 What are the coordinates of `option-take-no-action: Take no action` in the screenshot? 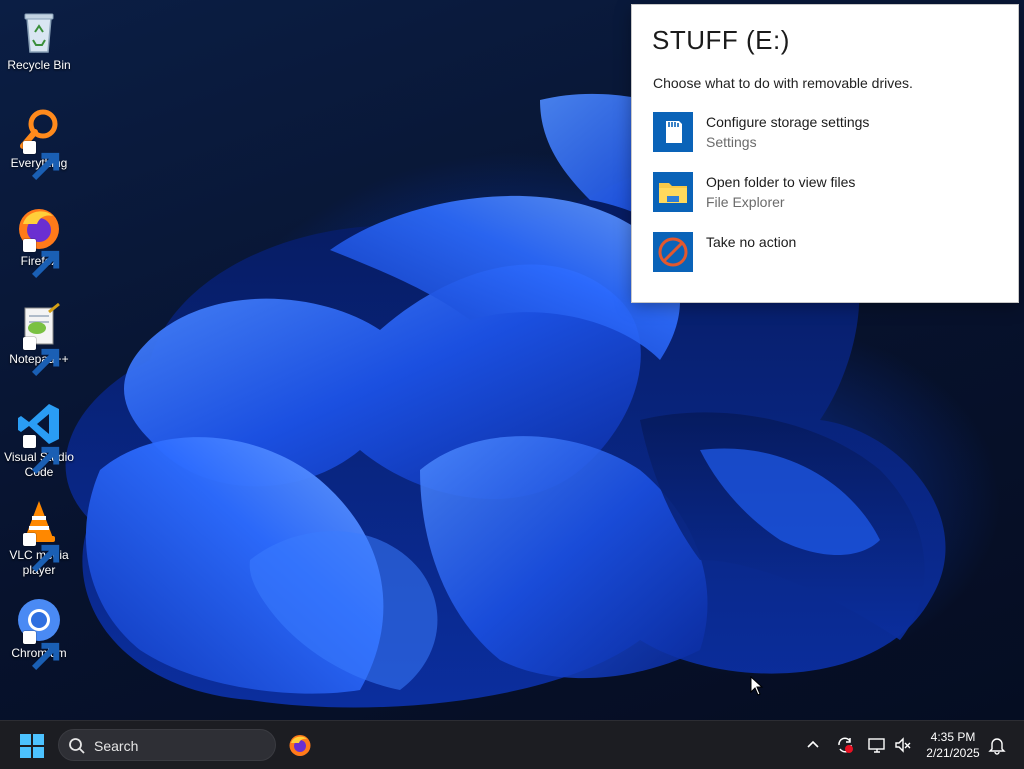 It's located at (825, 254).